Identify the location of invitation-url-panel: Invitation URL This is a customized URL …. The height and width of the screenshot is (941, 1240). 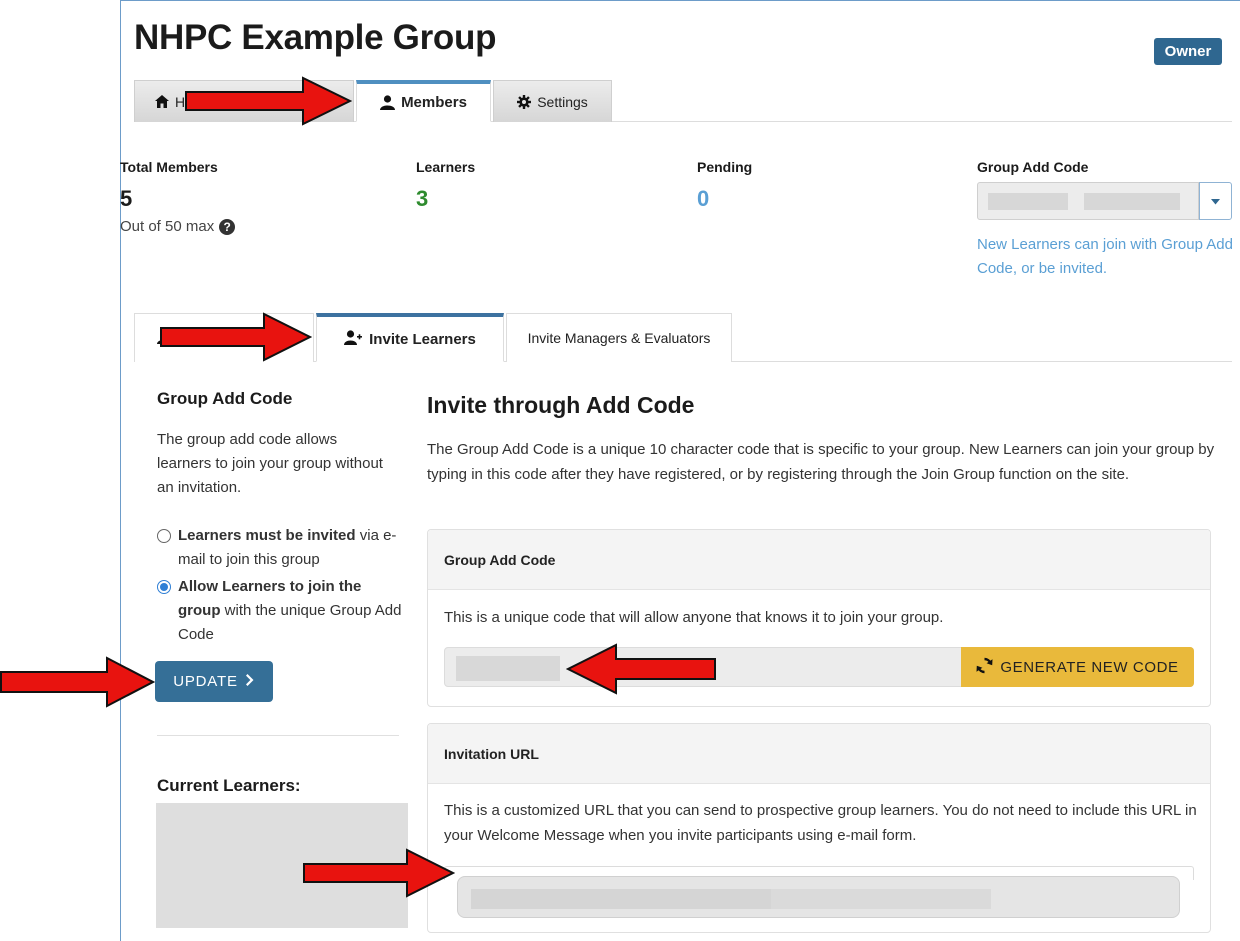
(819, 828).